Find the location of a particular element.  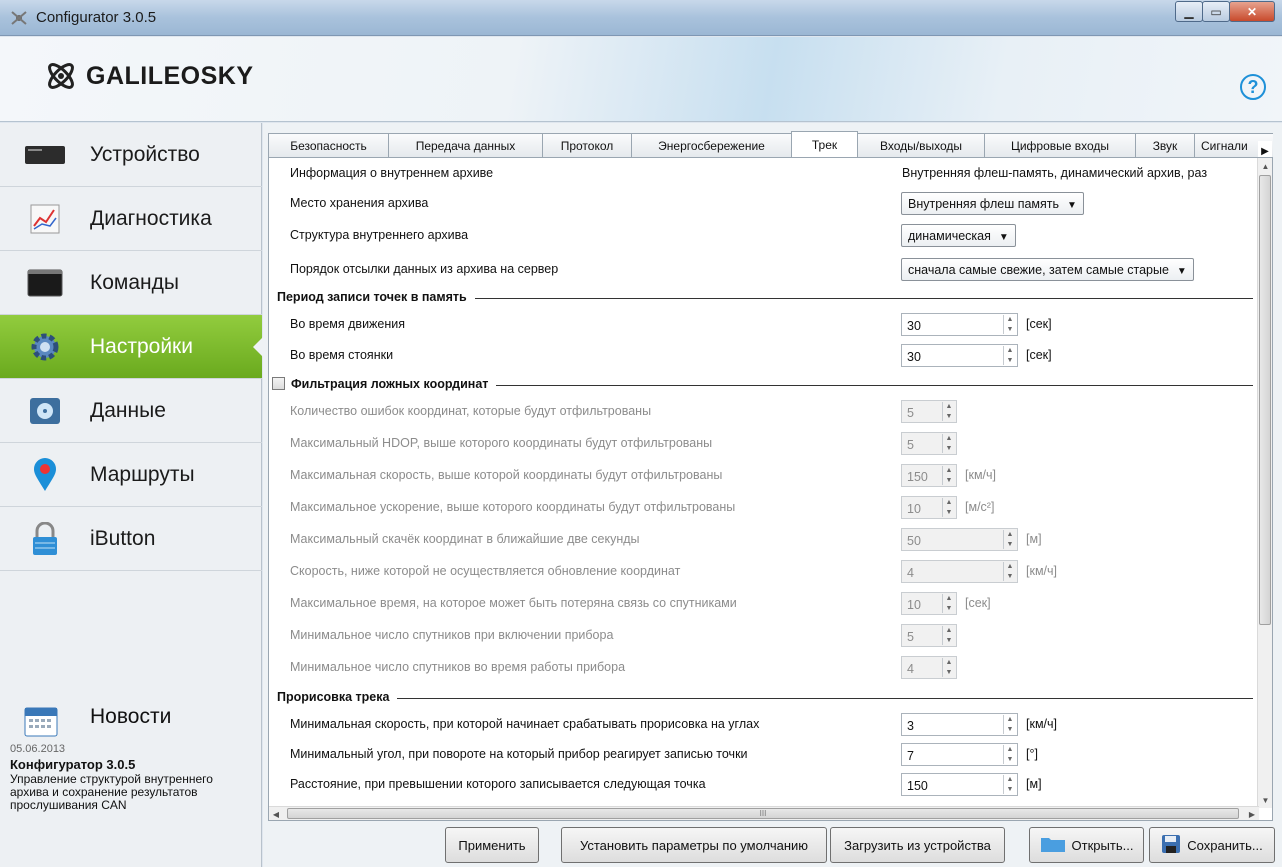

period-section-header: Период записи точек в память is located at coordinates (764, 298).